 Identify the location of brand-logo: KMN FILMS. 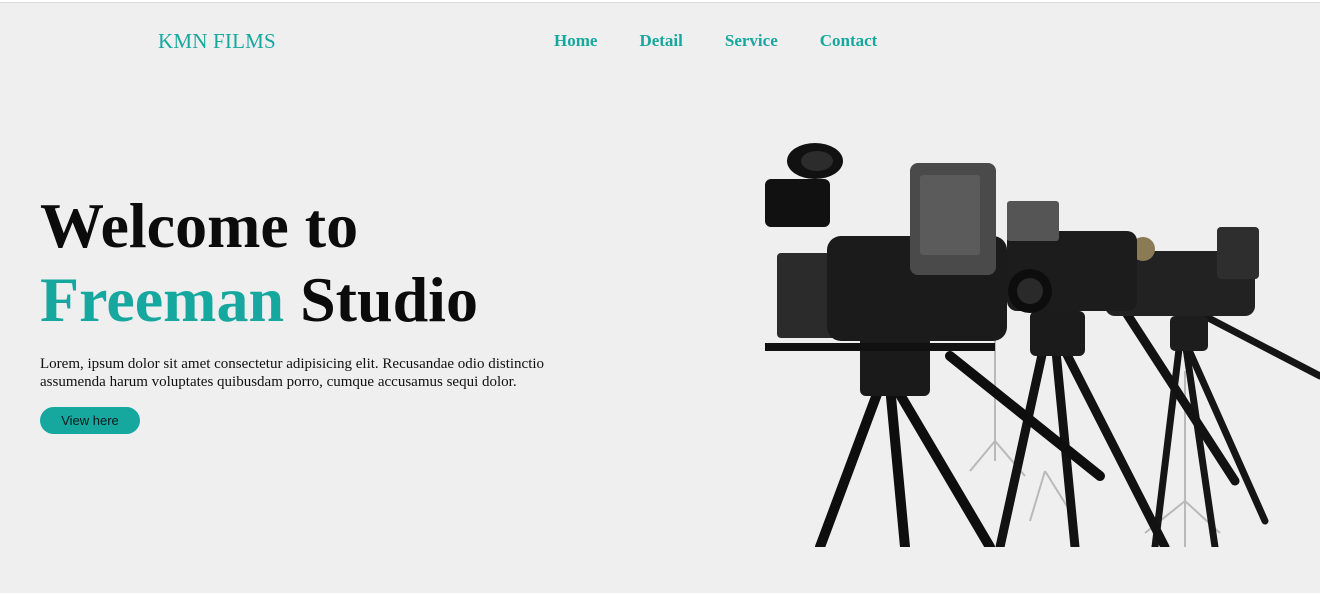
(217, 41).